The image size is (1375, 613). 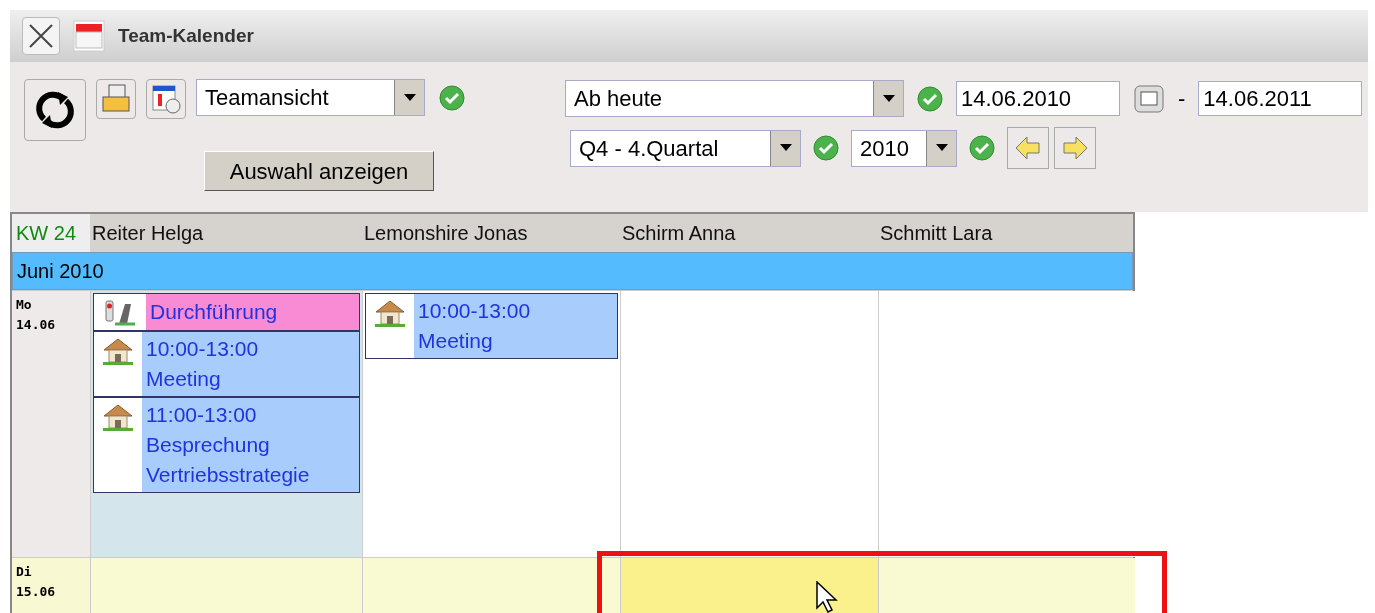 What do you see at coordinates (1038, 98) in the screenshot?
I see `date-from-field: 14.06.2010` at bounding box center [1038, 98].